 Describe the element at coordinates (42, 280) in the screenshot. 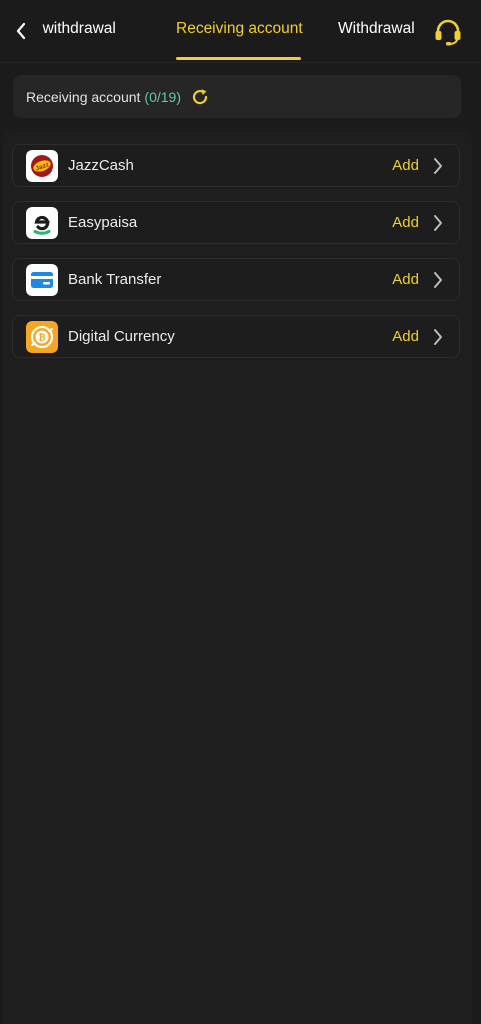

I see `bank-card-icon` at that location.